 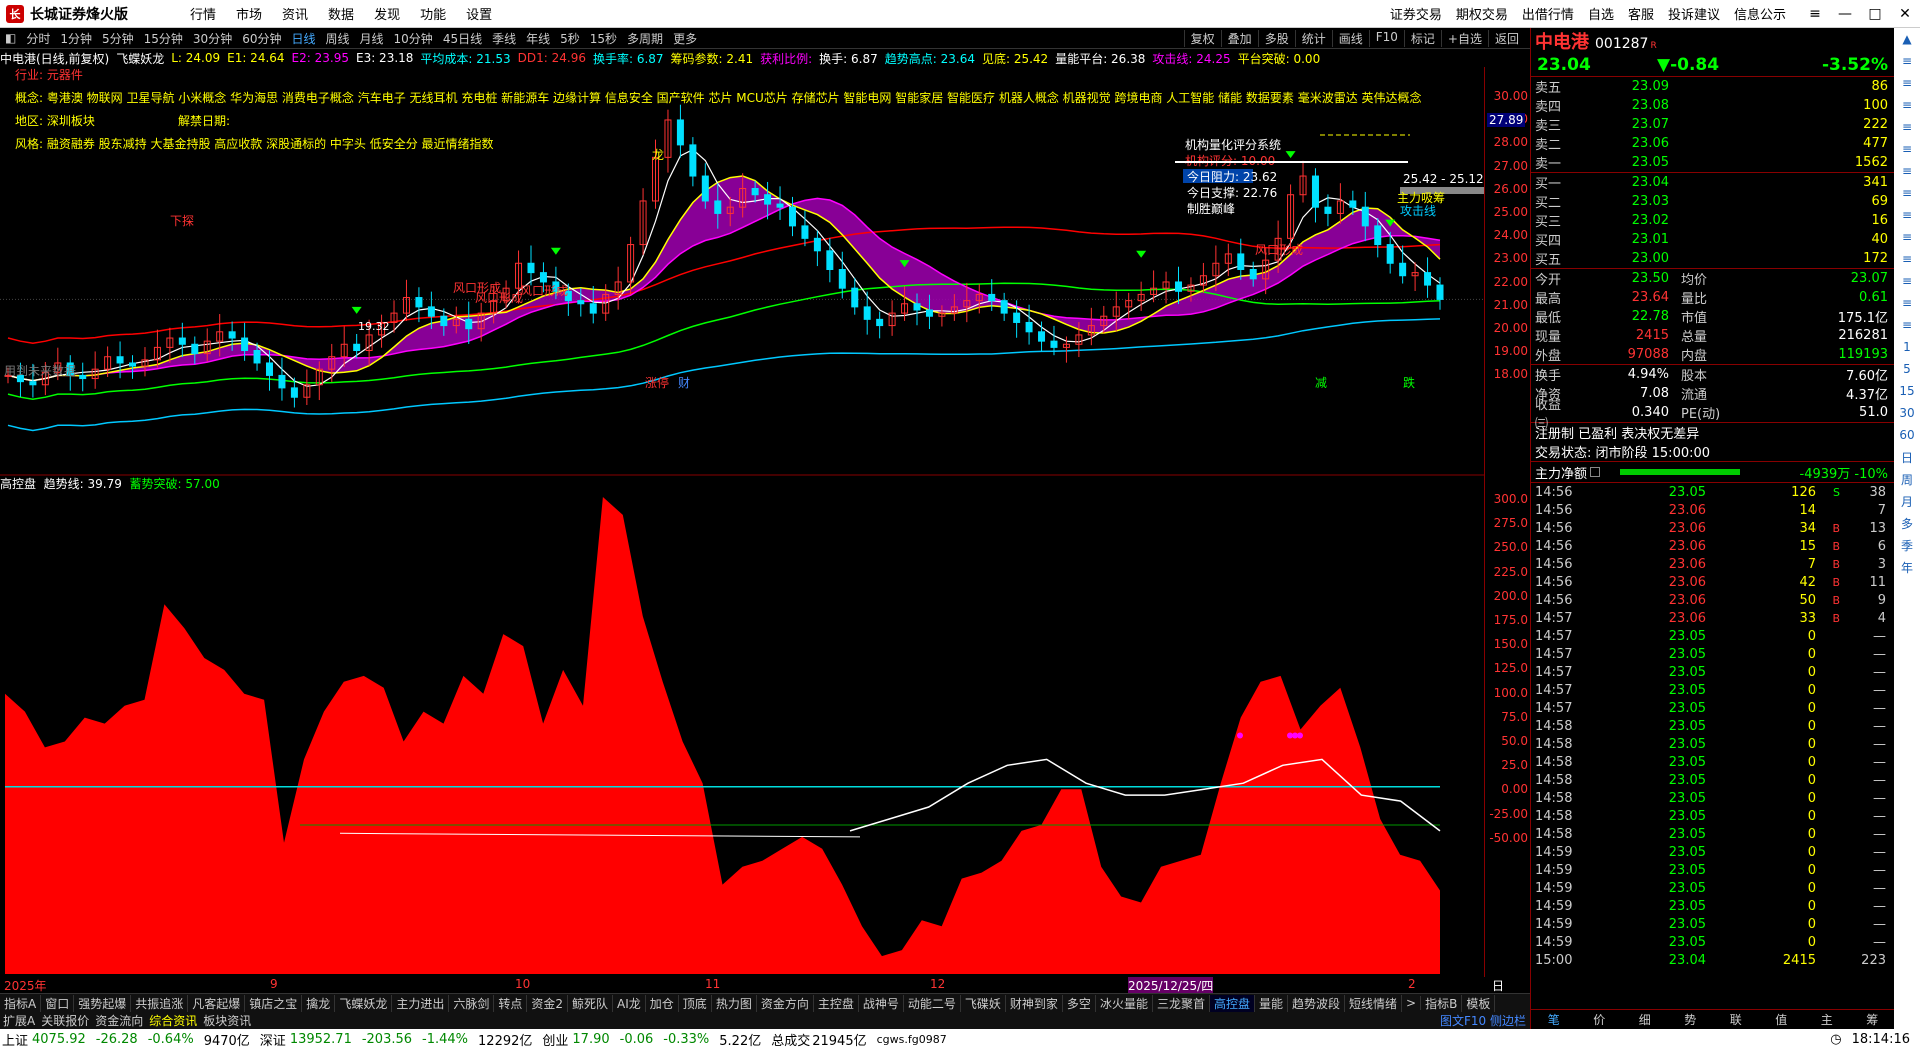 What do you see at coordinates (1907, 259) in the screenshot?
I see `side-icon-10: ≡` at bounding box center [1907, 259].